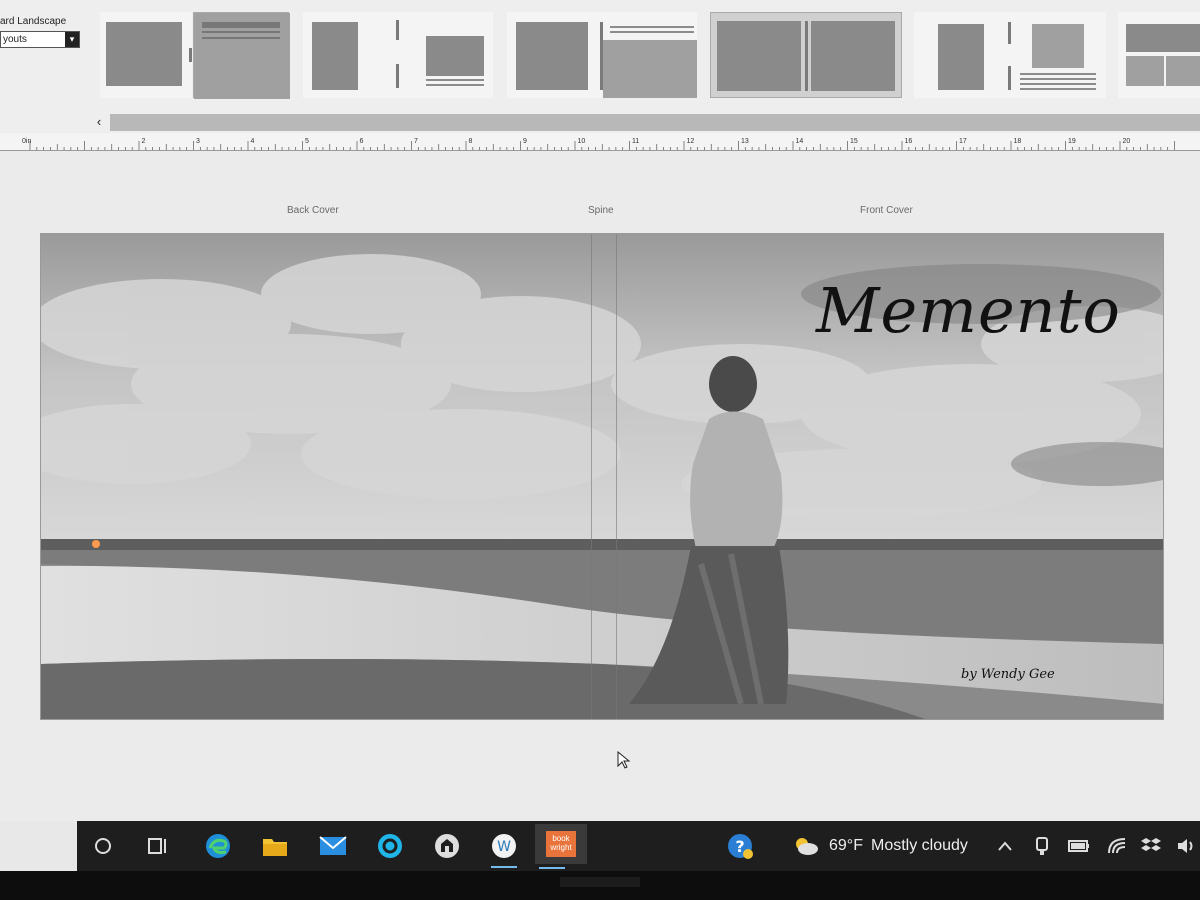  Describe the element at coordinates (886, 210) in the screenshot. I see `front-cover-label: Front Cover` at that location.